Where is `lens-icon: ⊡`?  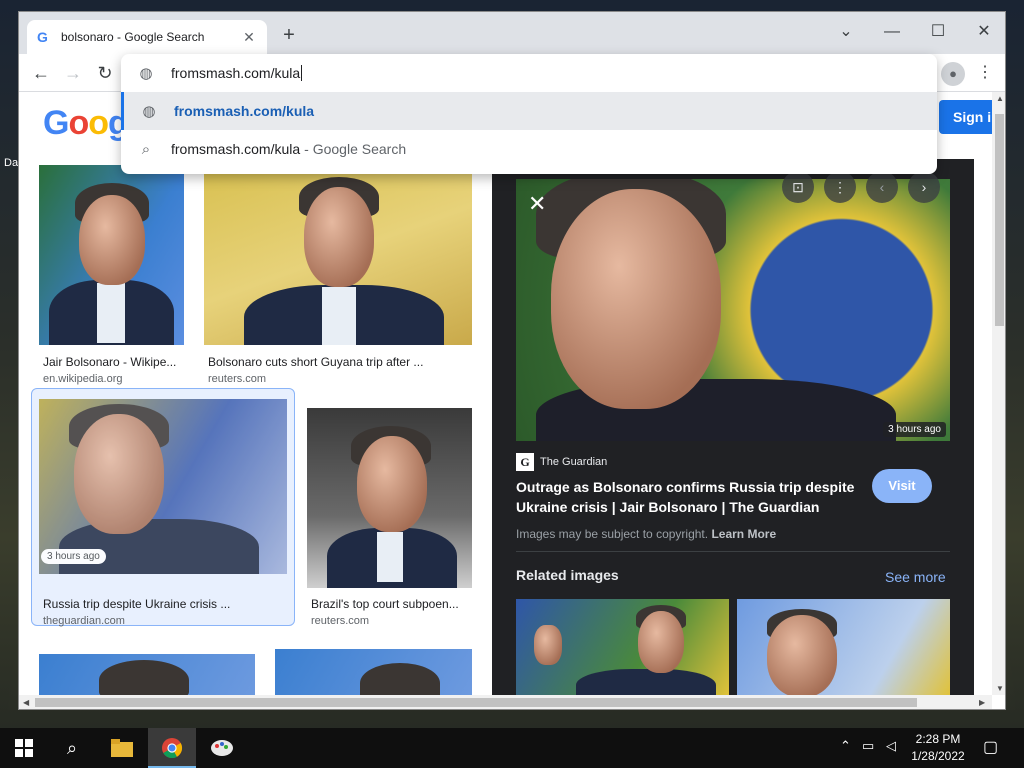 lens-icon: ⊡ is located at coordinates (798, 187).